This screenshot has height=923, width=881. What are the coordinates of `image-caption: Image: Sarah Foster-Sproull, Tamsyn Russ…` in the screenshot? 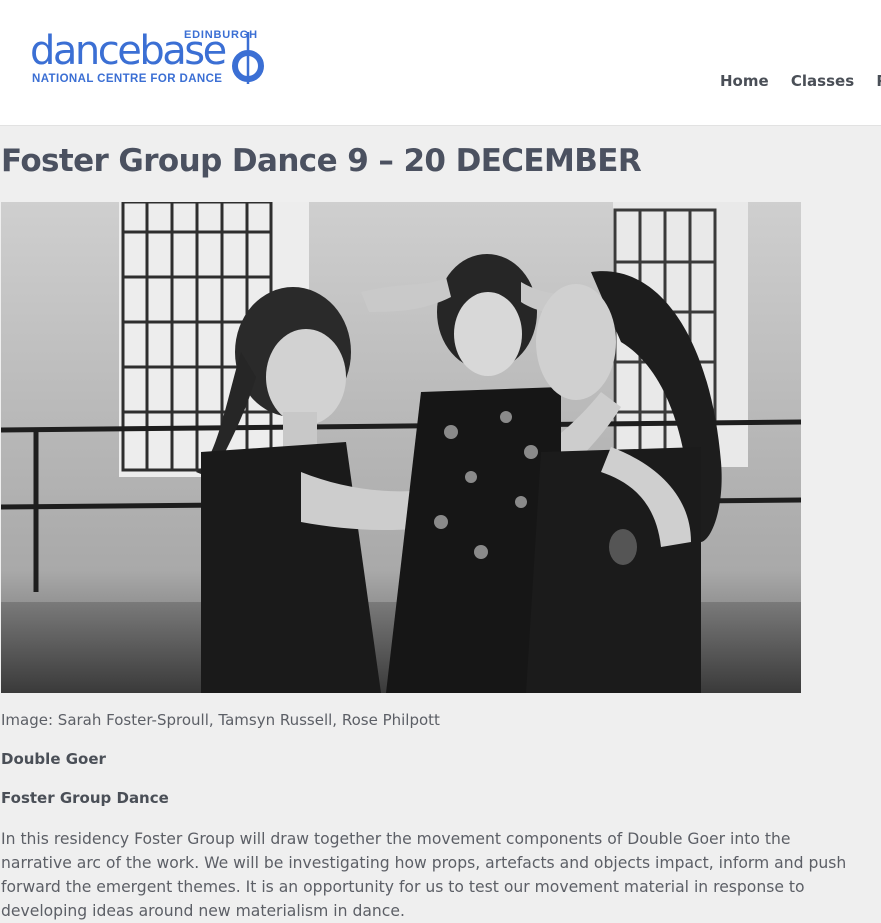 It's located at (220, 720).